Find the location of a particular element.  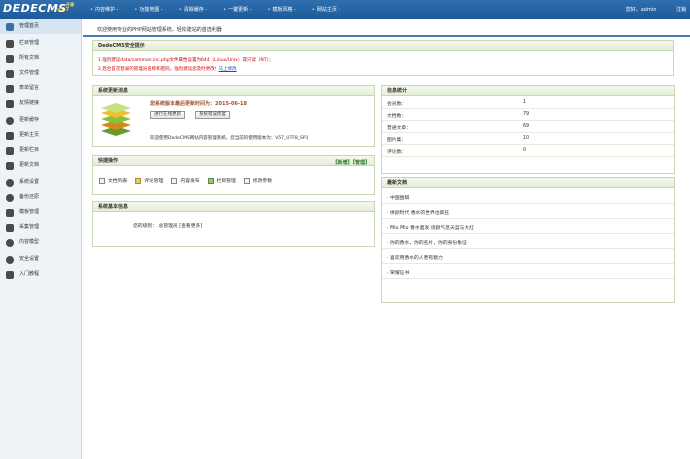

stat-value: 79 is located at coordinates (526, 114).